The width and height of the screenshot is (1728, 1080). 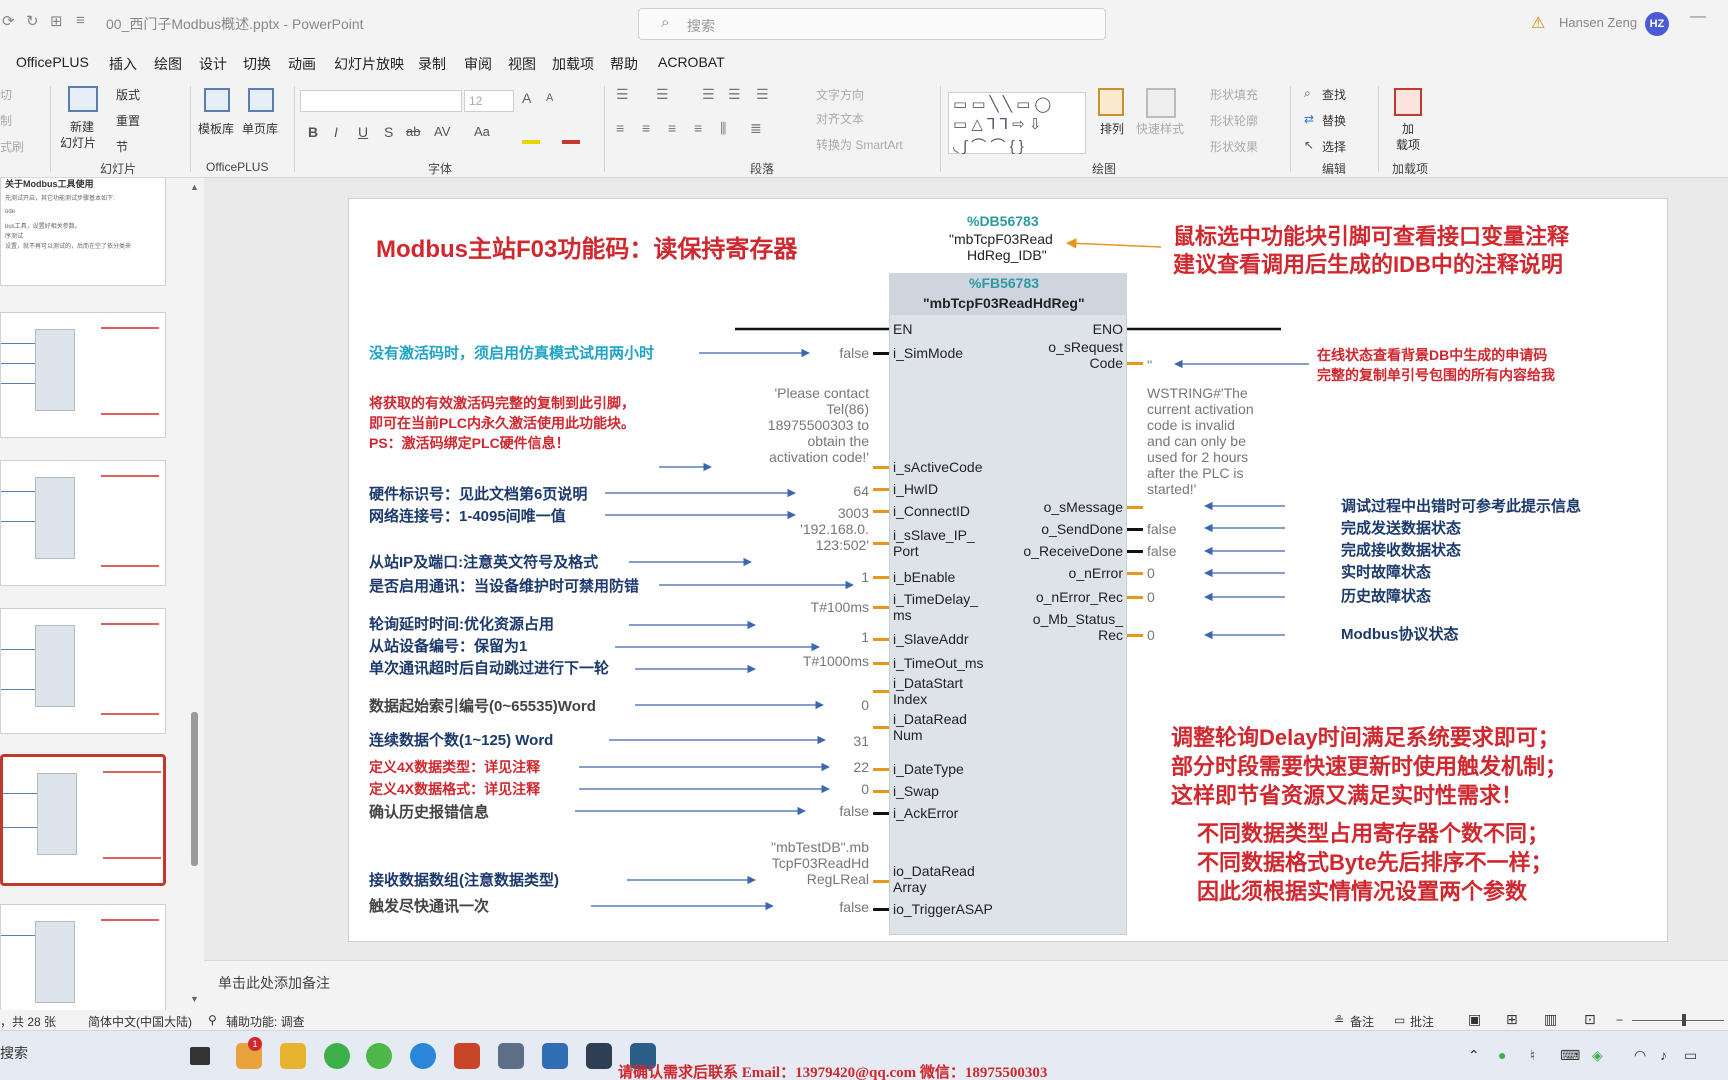 I want to click on align-text-button: 对齐文本, so click(x=840, y=118).